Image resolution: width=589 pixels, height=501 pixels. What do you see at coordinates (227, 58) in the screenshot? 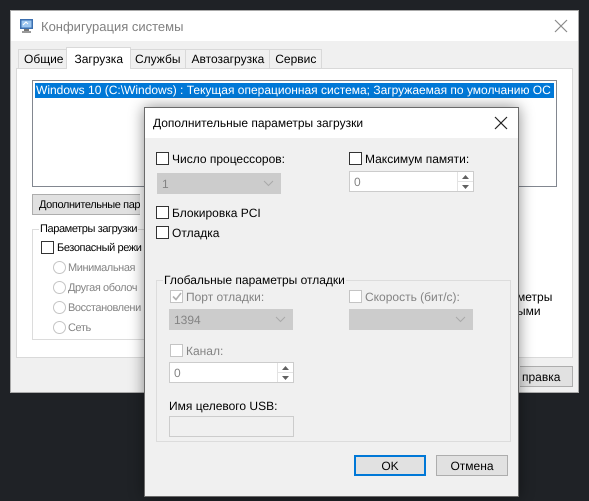
I see `tab: Автозагрузка` at bounding box center [227, 58].